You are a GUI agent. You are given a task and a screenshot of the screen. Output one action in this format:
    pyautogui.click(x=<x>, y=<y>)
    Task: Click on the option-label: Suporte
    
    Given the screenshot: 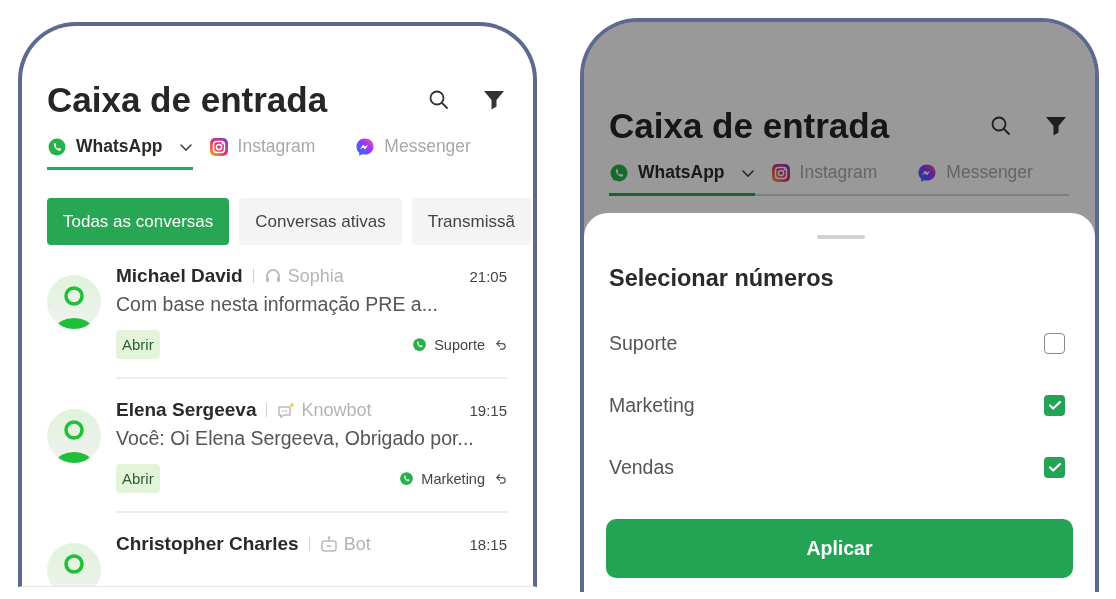 What is the action you would take?
    pyautogui.click(x=643, y=343)
    